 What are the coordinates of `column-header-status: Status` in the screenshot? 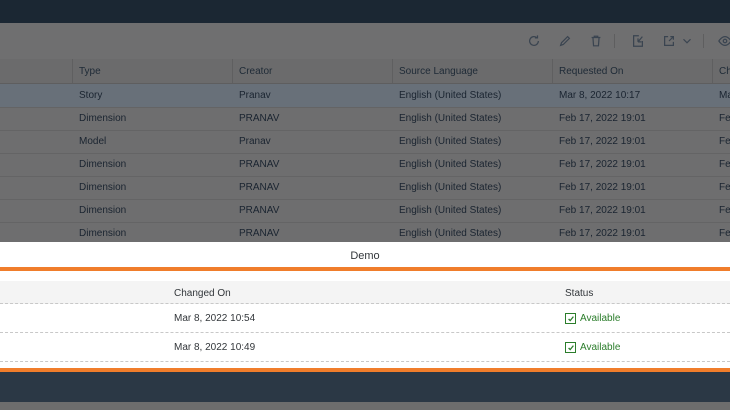 It's located at (579, 293).